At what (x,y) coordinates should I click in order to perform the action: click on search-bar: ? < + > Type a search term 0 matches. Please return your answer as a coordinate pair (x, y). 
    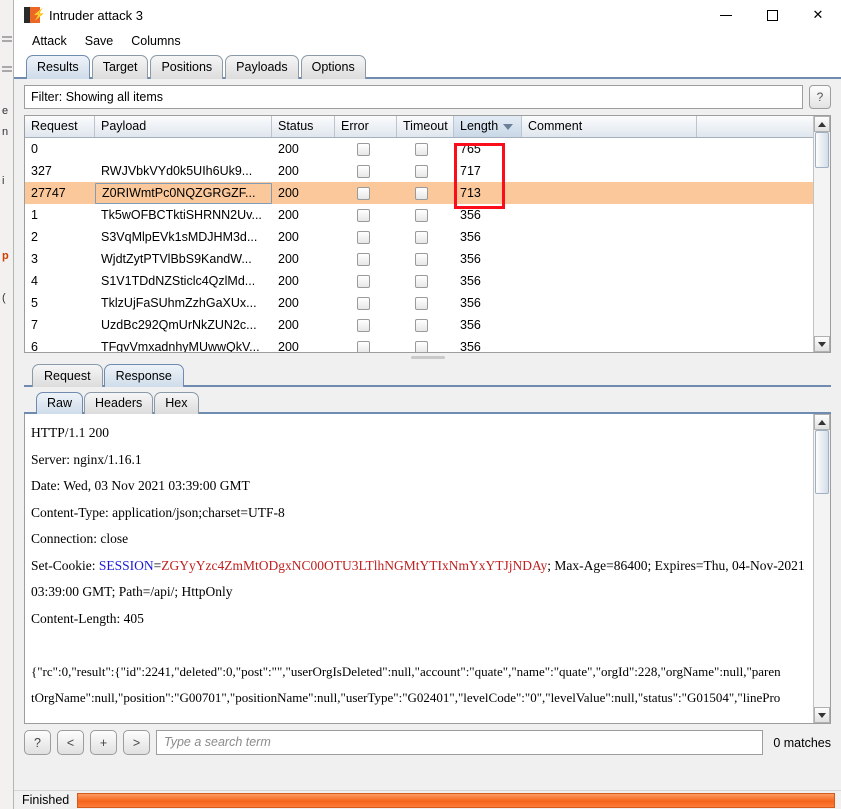
    Looking at the image, I should click on (427, 742).